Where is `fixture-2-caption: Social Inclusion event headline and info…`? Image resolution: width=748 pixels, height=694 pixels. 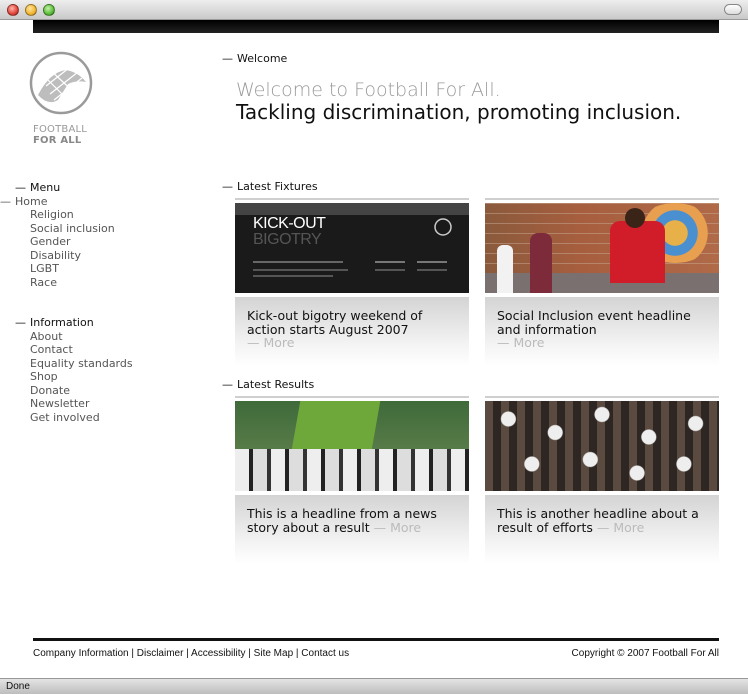 fixture-2-caption: Social Inclusion event headline and info… is located at coordinates (602, 331).